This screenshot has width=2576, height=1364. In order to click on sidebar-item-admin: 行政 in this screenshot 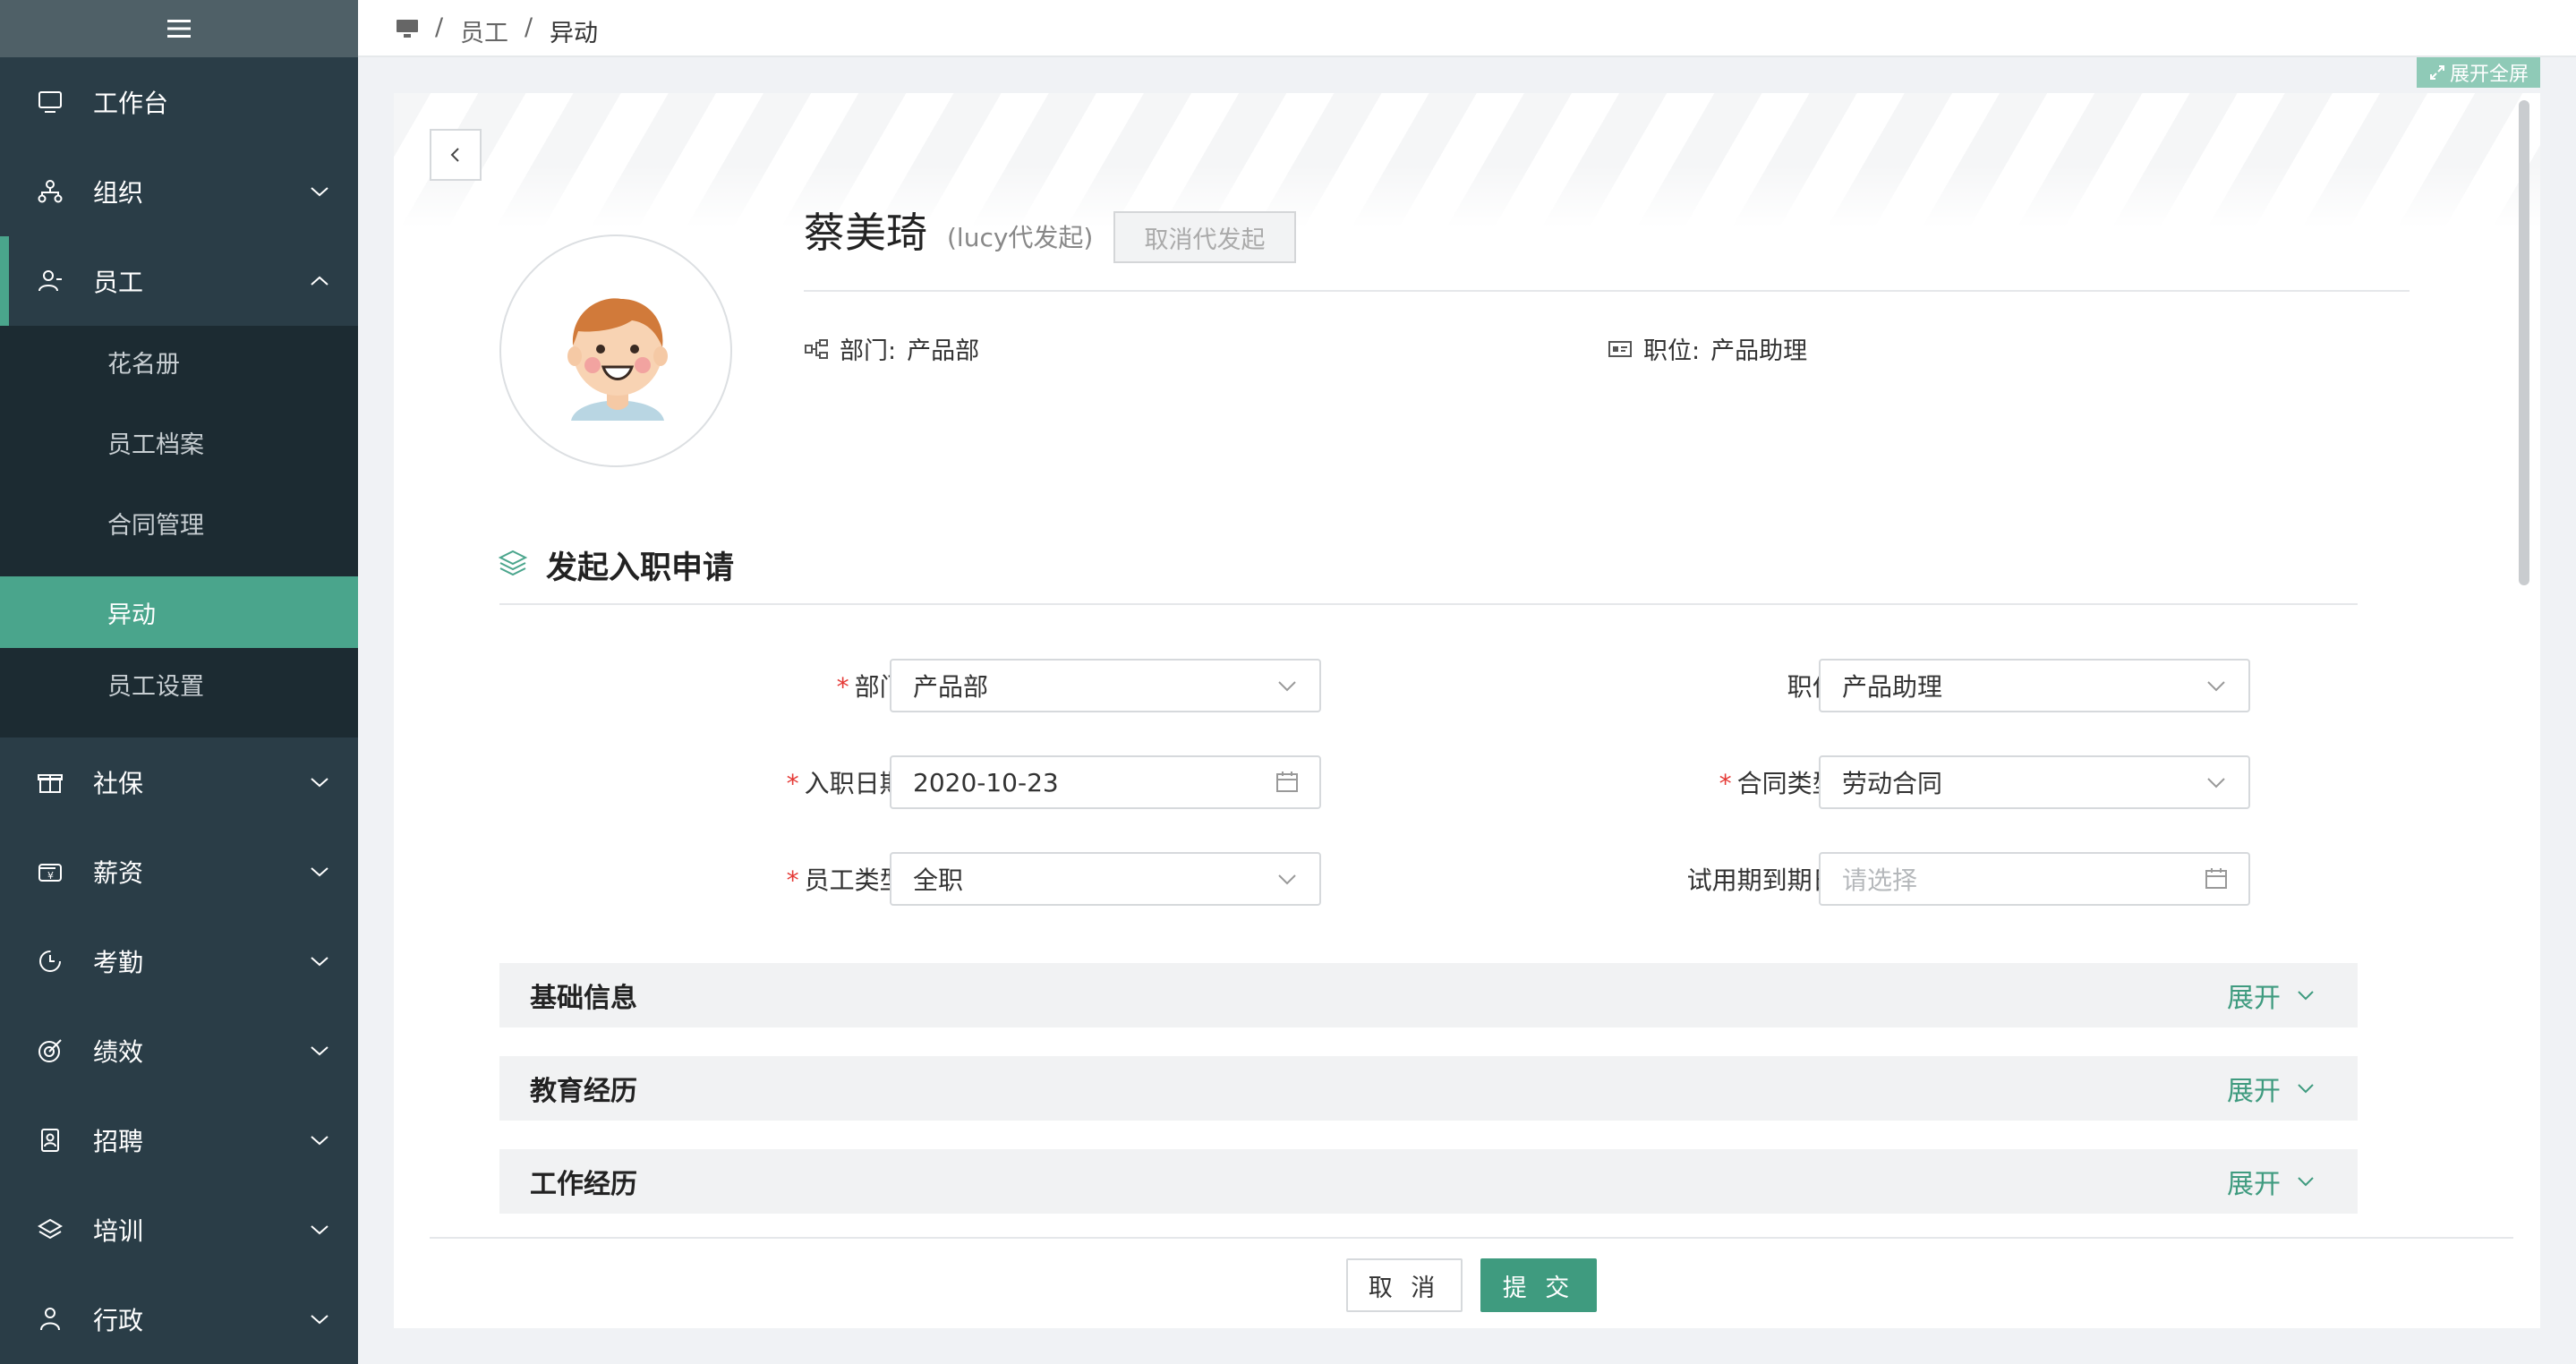, I will do `click(179, 1319)`.